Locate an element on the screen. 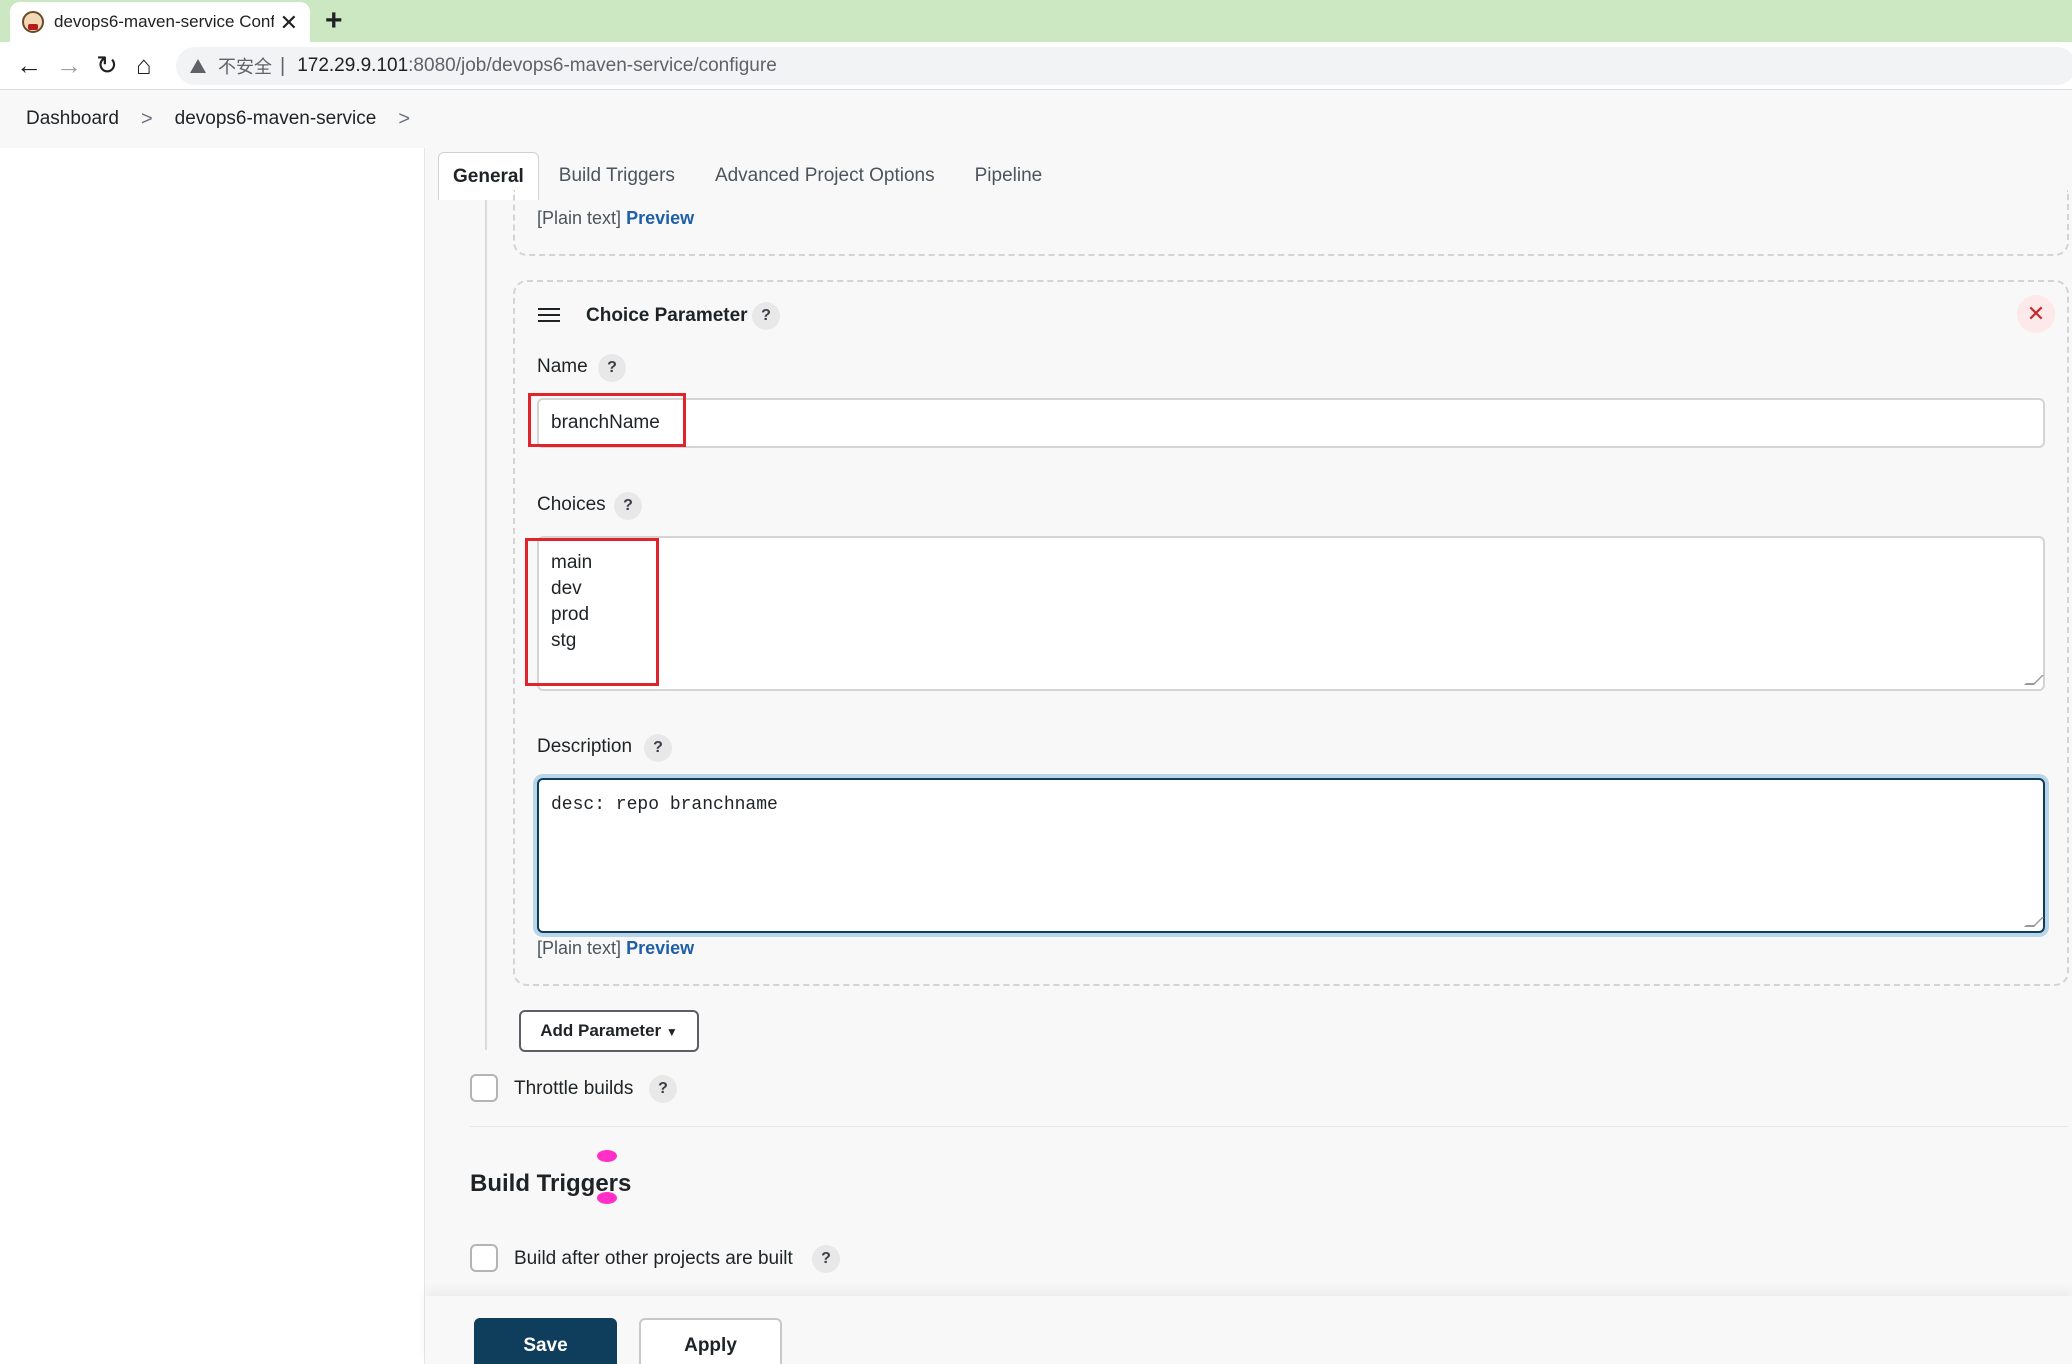 Image resolution: width=2072 pixels, height=1364 pixels. breadcrumb: Dashboard > devops6-maven-service > is located at coordinates (1036, 119).